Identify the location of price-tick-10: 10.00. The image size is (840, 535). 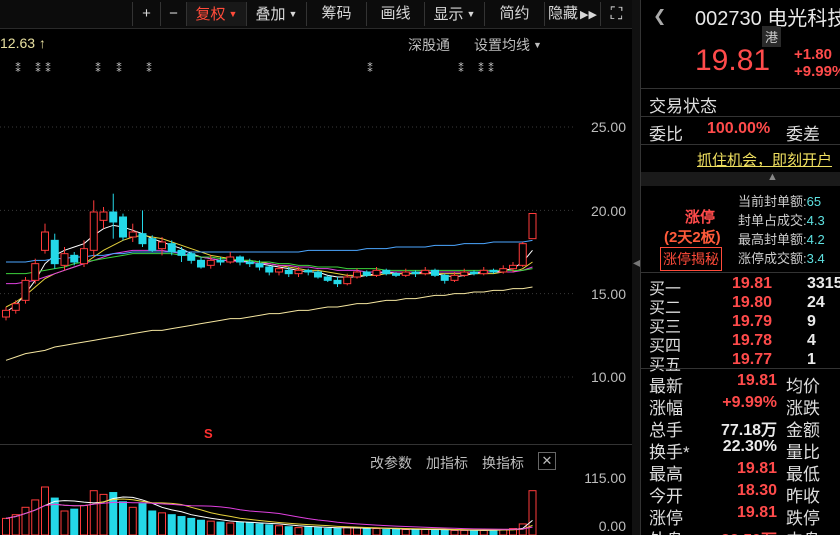
(608, 377).